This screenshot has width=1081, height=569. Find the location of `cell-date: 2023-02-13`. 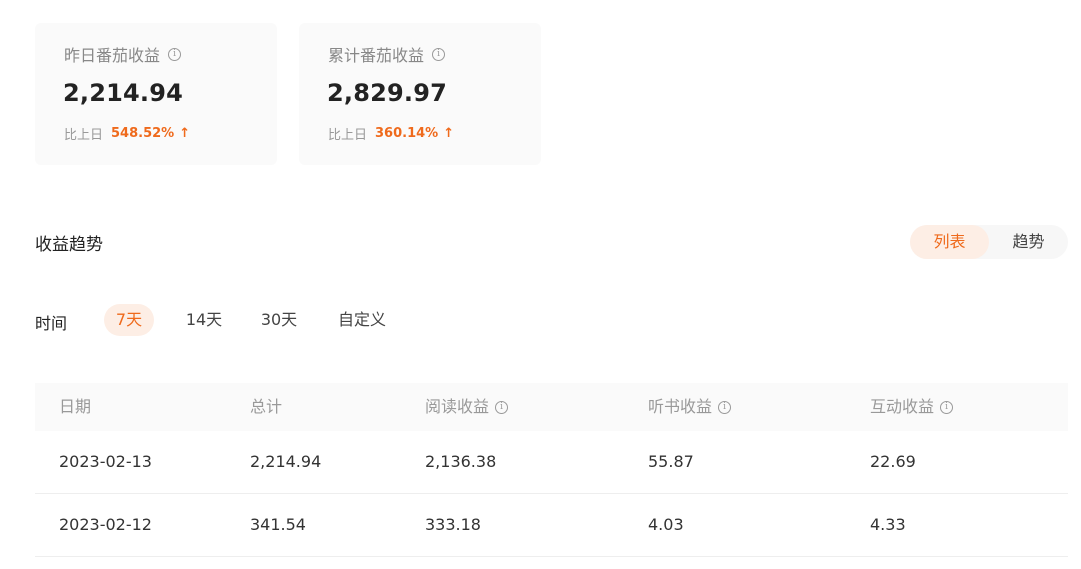

cell-date: 2023-02-13 is located at coordinates (105, 461).